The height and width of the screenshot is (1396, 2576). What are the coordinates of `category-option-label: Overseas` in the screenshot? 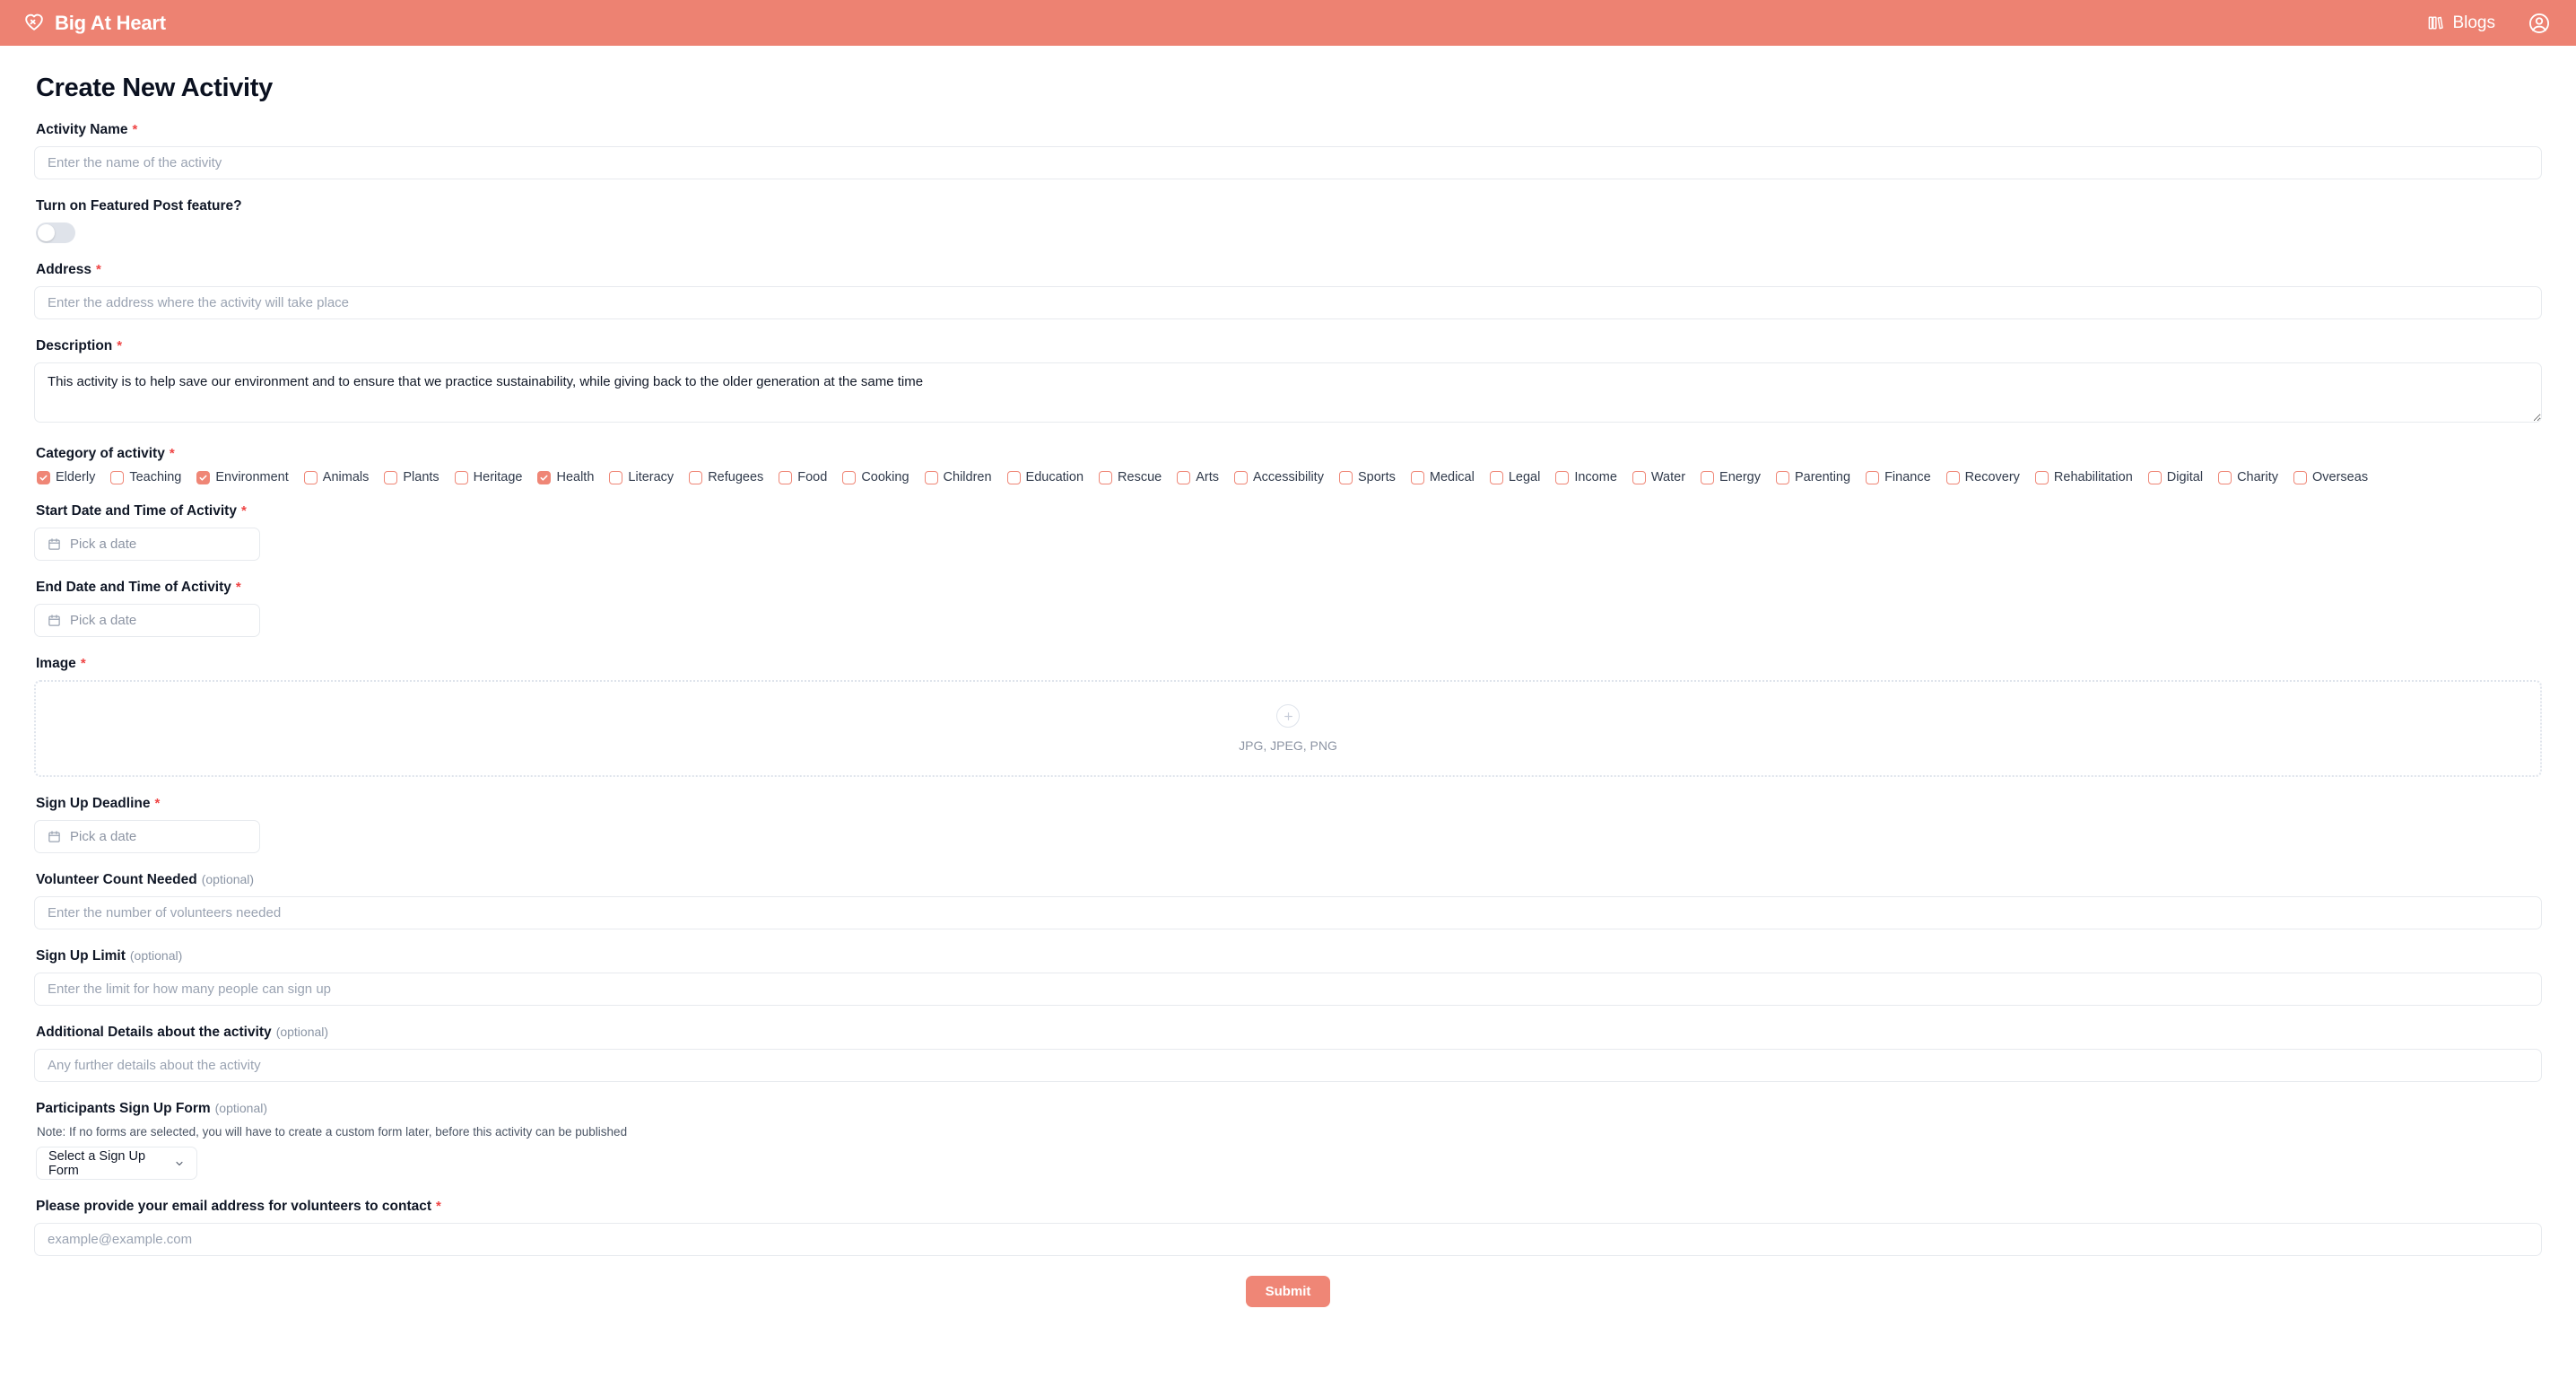 It's located at (2340, 477).